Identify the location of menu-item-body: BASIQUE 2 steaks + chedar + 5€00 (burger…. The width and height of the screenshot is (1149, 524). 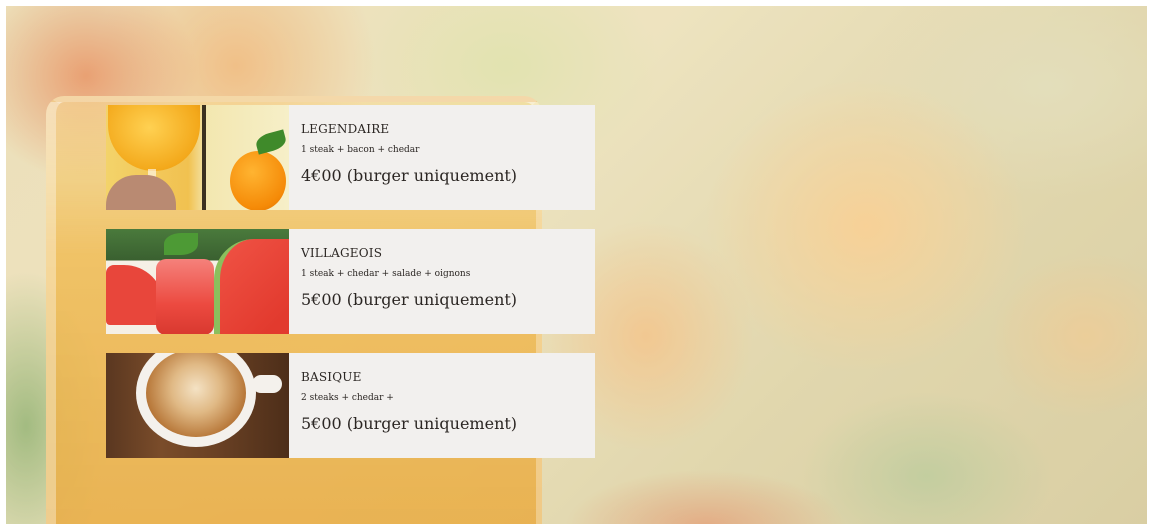
(442, 405).